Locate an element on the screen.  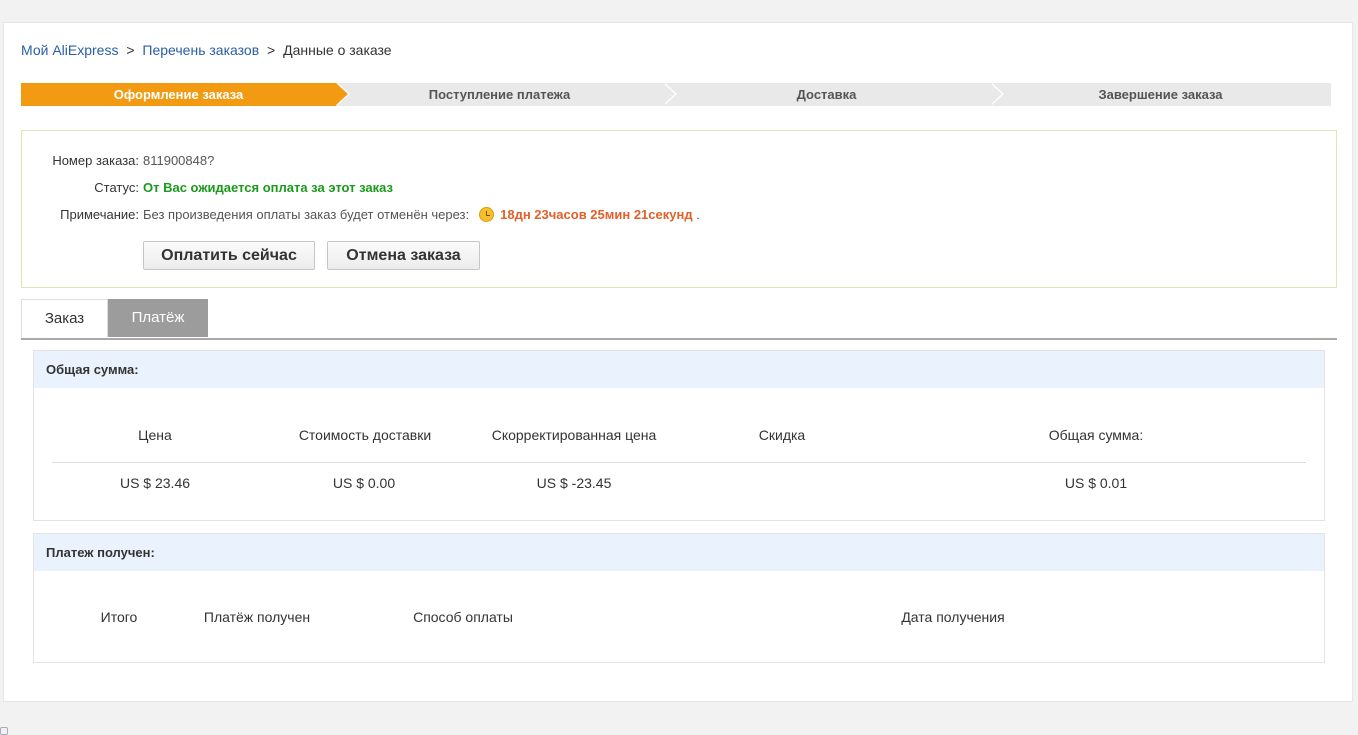
order-tabs: Заказ Платёж is located at coordinates (679, 319).